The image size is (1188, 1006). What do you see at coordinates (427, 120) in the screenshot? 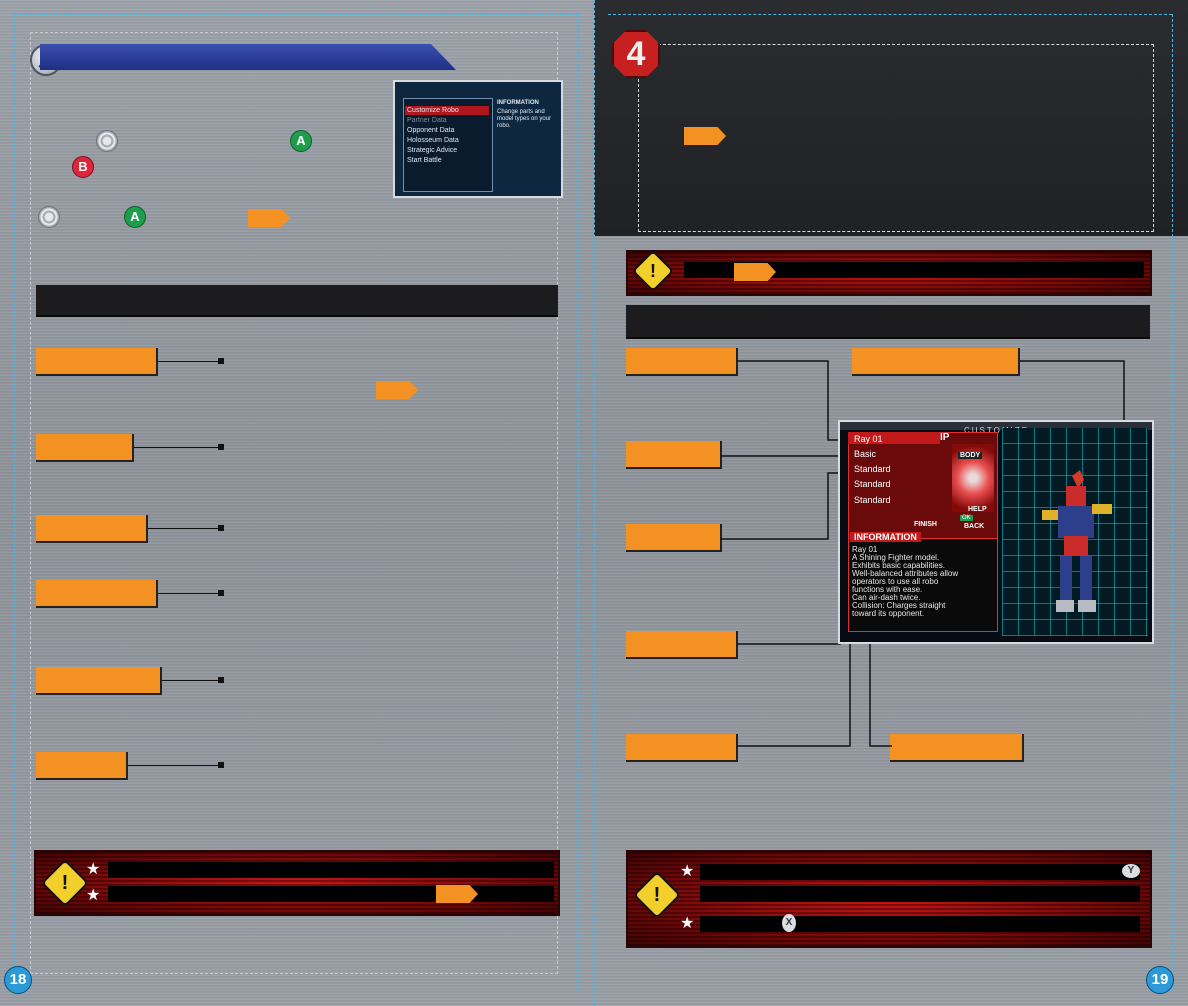
I see `menu-item: Partner Data` at bounding box center [427, 120].